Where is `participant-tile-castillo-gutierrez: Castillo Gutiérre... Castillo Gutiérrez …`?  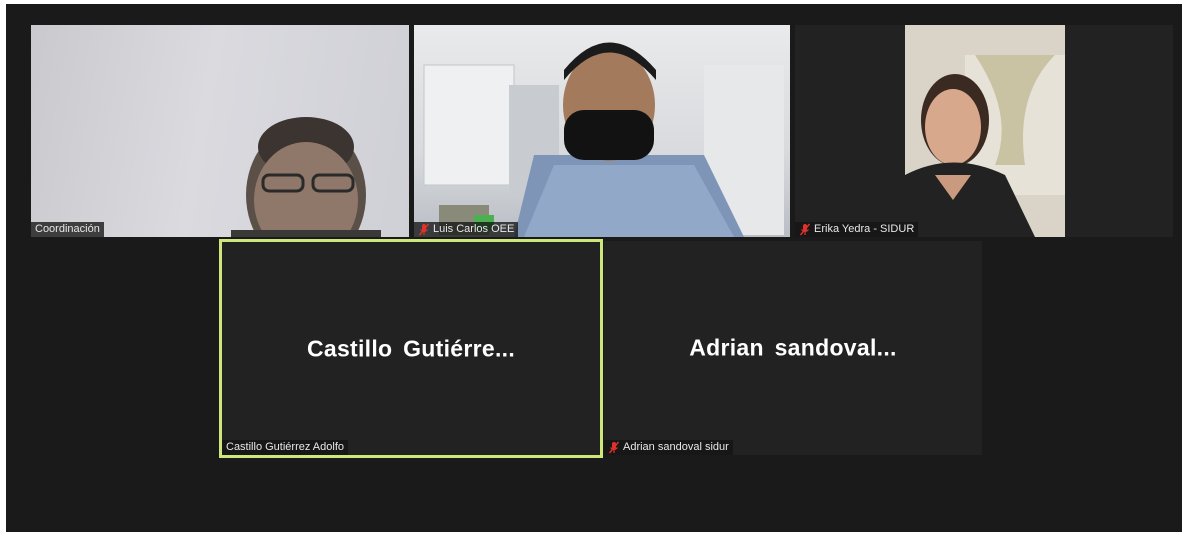 participant-tile-castillo-gutierrez: Castillo Gutiérre... Castillo Gutiérrez … is located at coordinates (411, 348).